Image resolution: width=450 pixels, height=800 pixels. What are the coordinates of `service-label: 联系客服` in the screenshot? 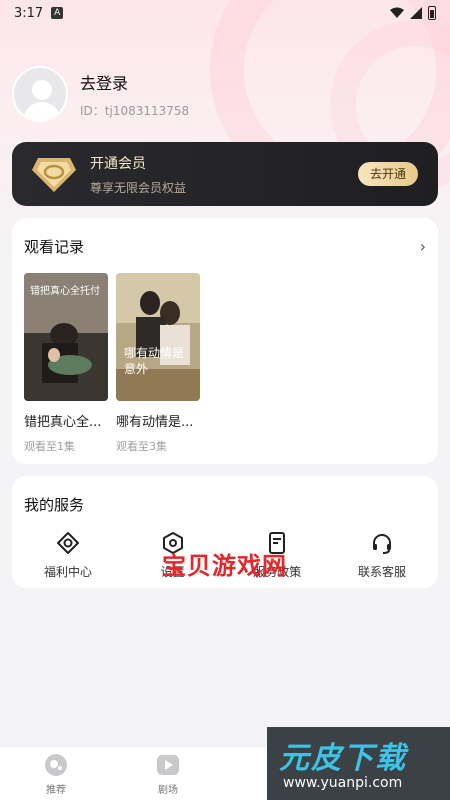 It's located at (381, 572).